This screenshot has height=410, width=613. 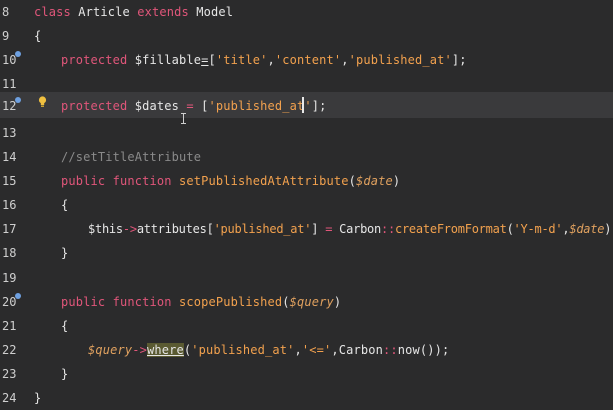 What do you see at coordinates (163, 12) in the screenshot?
I see `keyword: extends` at bounding box center [163, 12].